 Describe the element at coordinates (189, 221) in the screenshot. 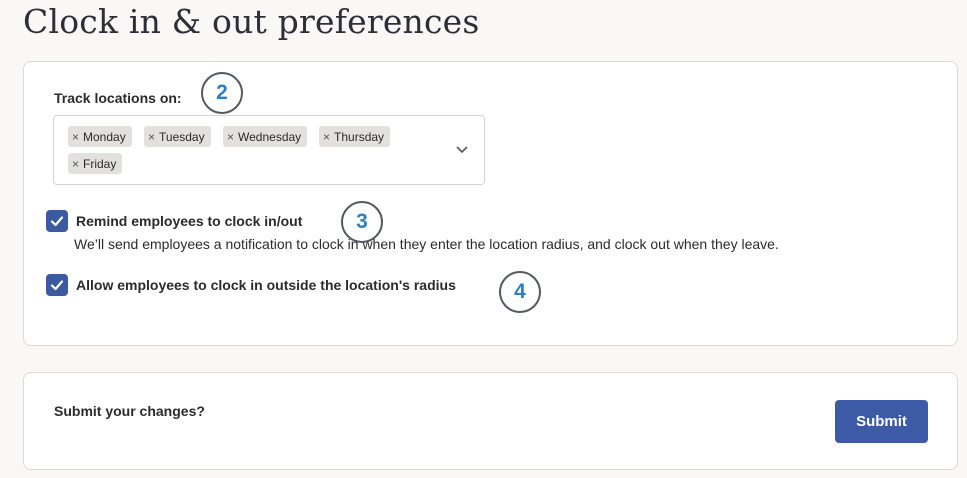

I see `remind-label: Remind employees to clock in/out` at that location.